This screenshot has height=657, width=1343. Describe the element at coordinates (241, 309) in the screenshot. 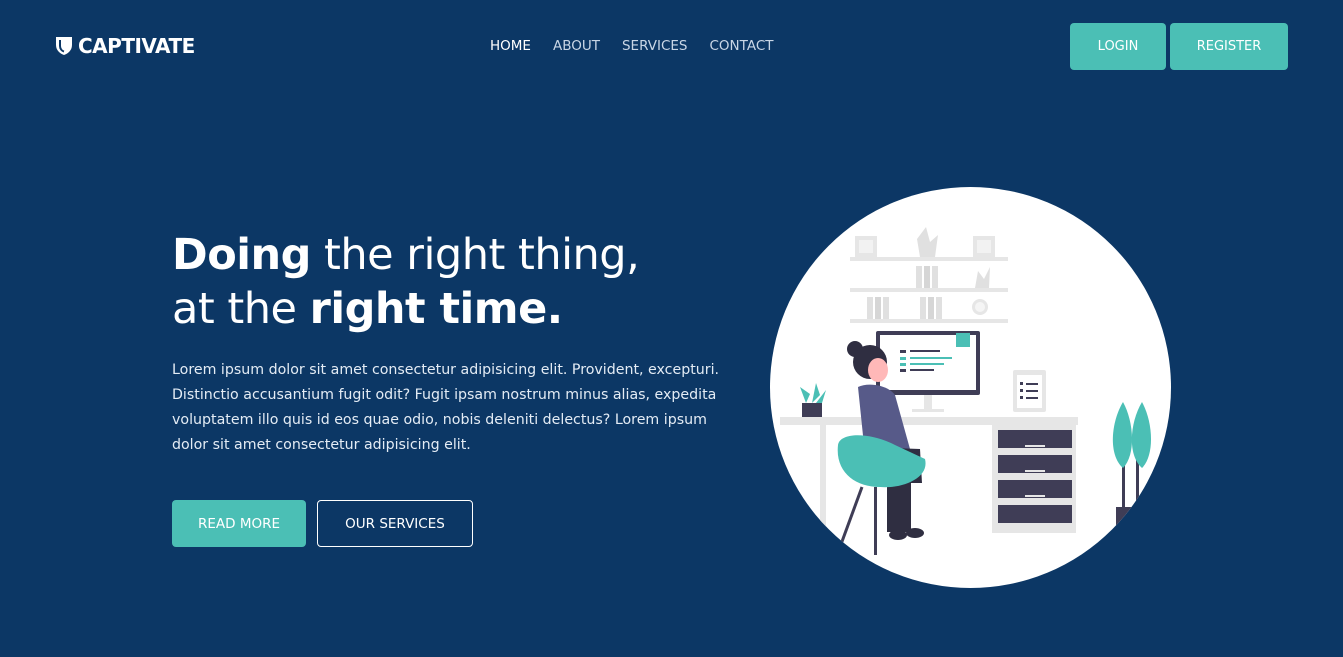

I see `headline-text-2: at the` at that location.